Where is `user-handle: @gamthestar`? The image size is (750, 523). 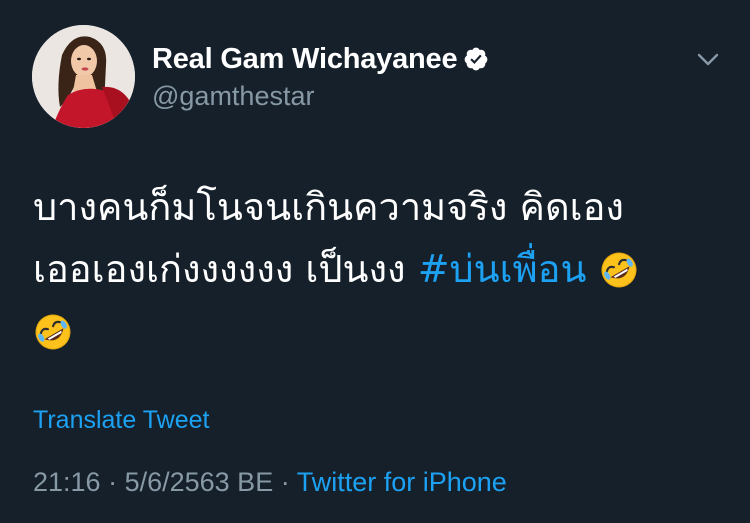
user-handle: @gamthestar is located at coordinates (233, 96).